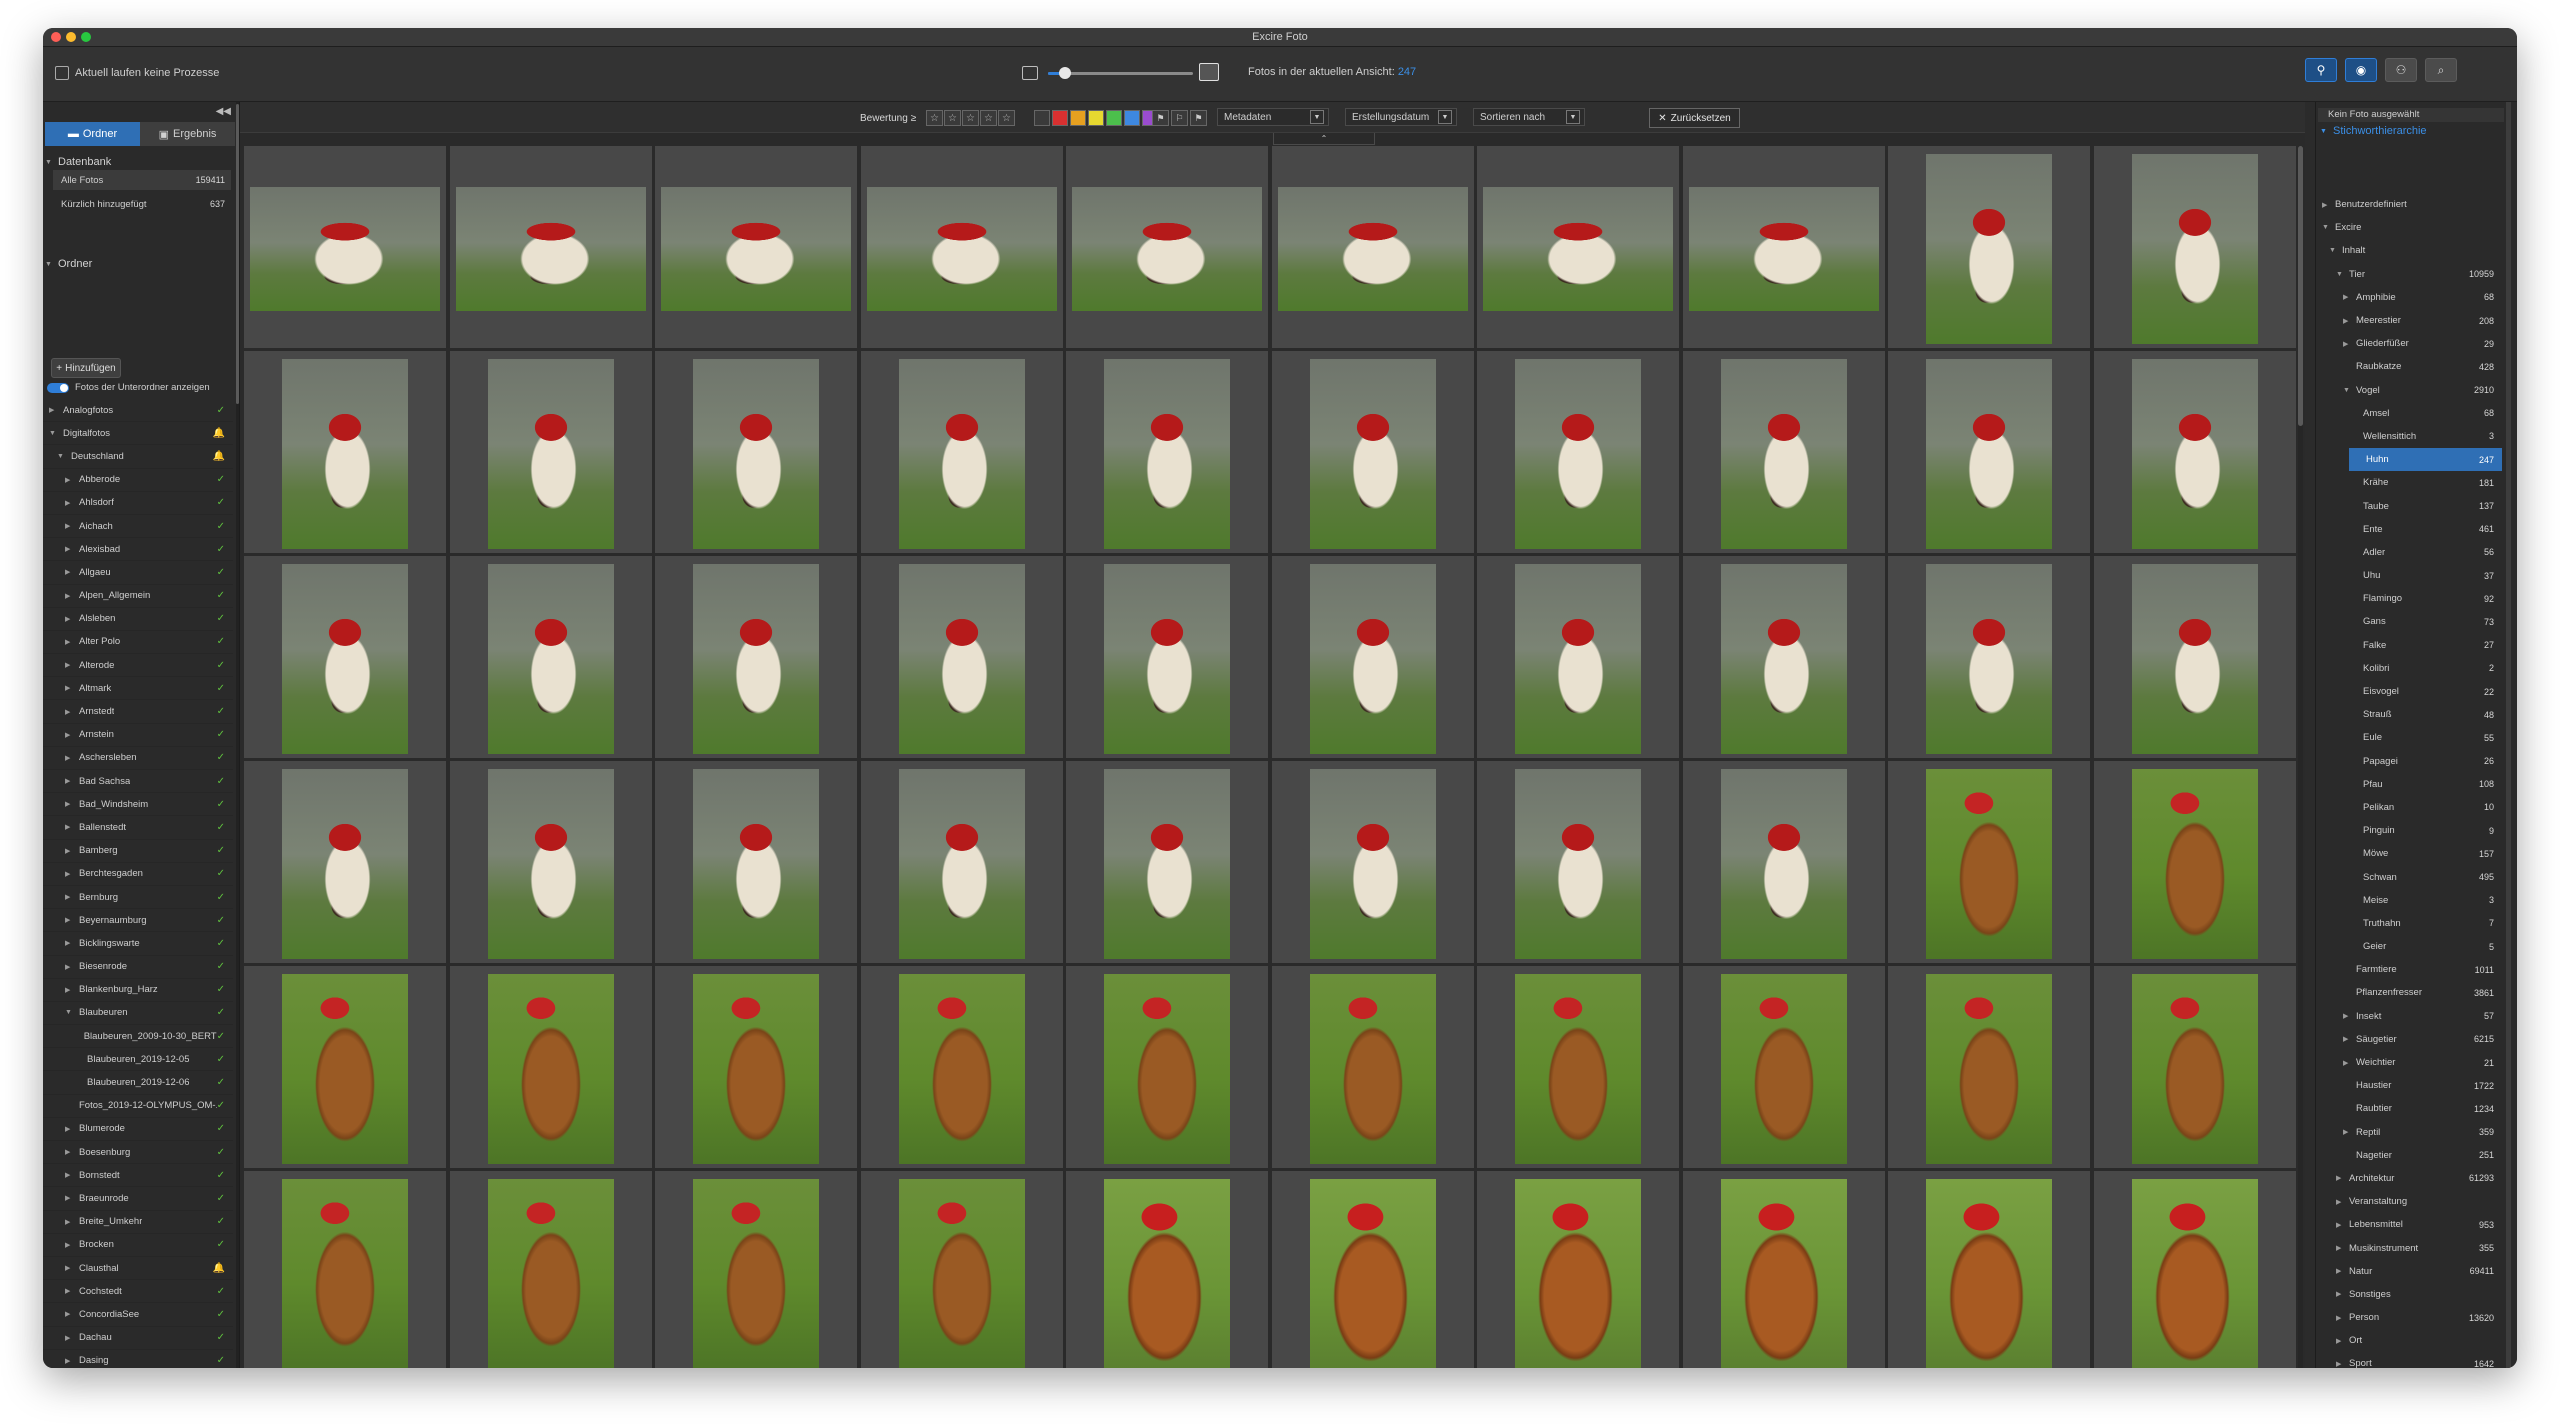 This screenshot has width=2560, height=1425. Describe the element at coordinates (142, 204) in the screenshot. I see `database-item: Kürzlich hinzugefügt 637` at that location.